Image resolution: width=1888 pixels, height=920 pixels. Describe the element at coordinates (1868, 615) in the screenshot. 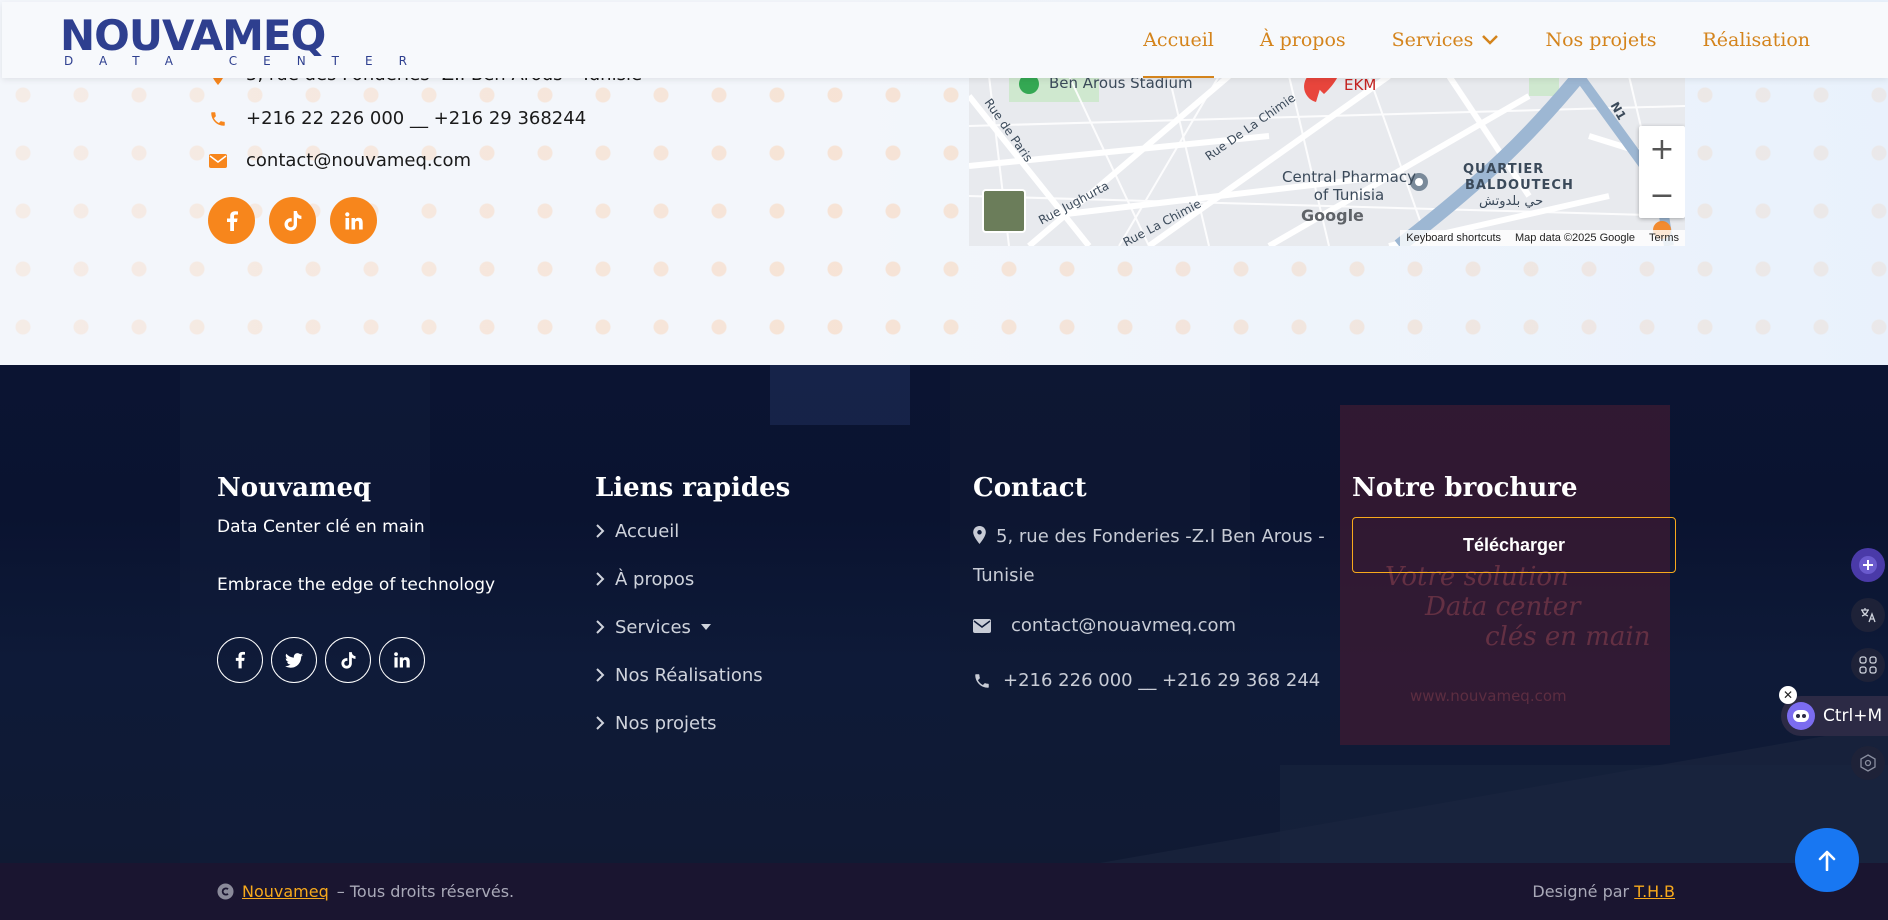

I see `translate-icon` at that location.